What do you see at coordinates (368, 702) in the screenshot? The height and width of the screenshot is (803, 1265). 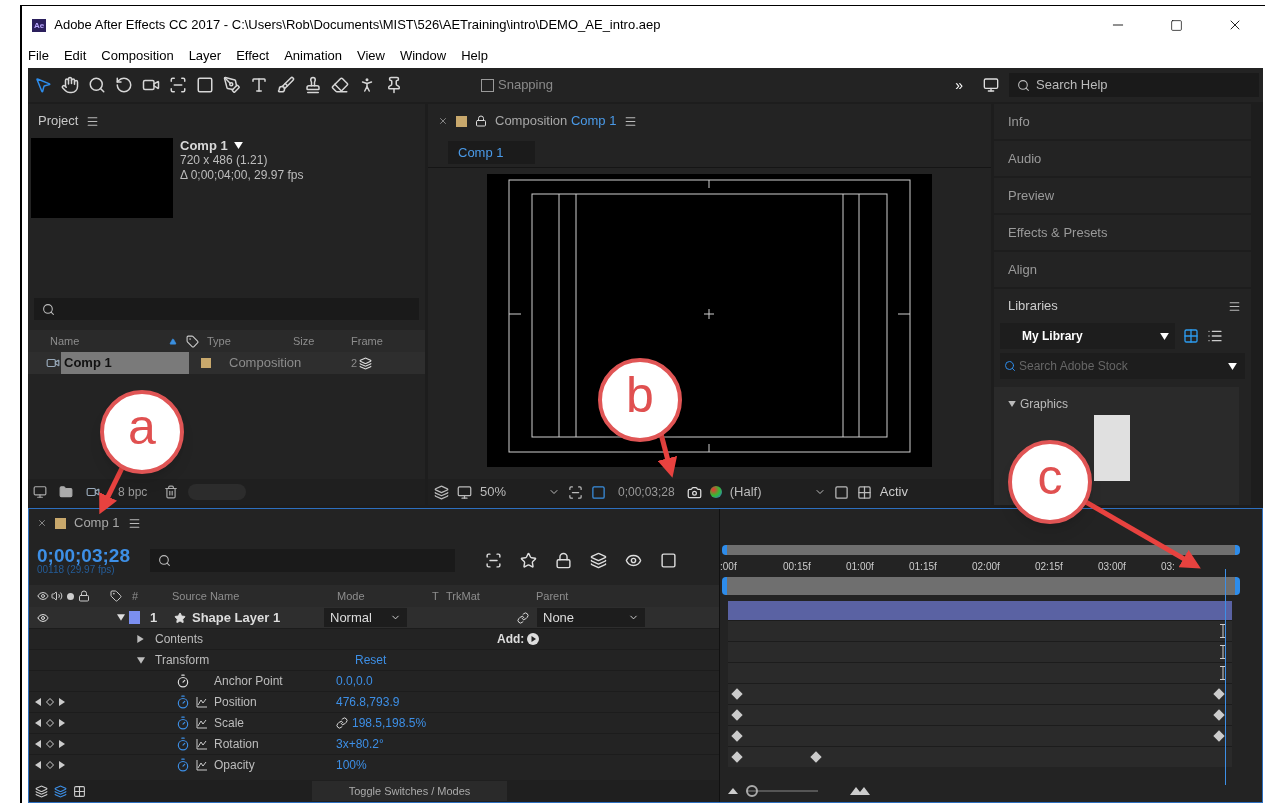 I see `property-value: 476.8,793.9` at bounding box center [368, 702].